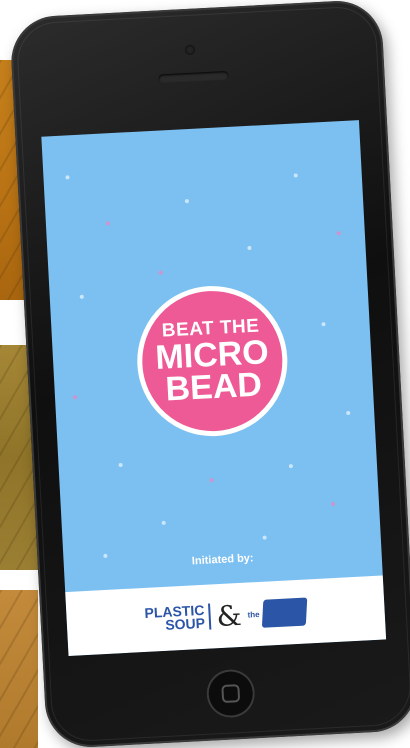  Describe the element at coordinates (284, 612) in the screenshot. I see `partner-flag-icon` at that location.